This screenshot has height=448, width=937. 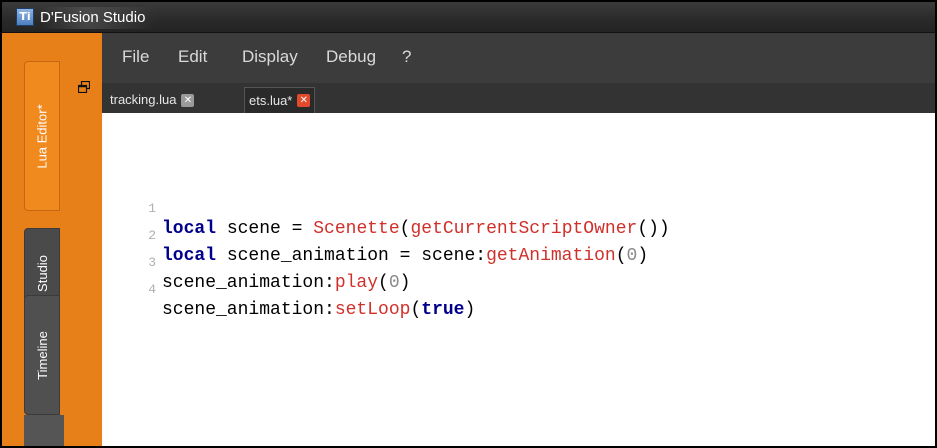 What do you see at coordinates (406, 57) in the screenshot?
I see `menu-help: ?` at bounding box center [406, 57].